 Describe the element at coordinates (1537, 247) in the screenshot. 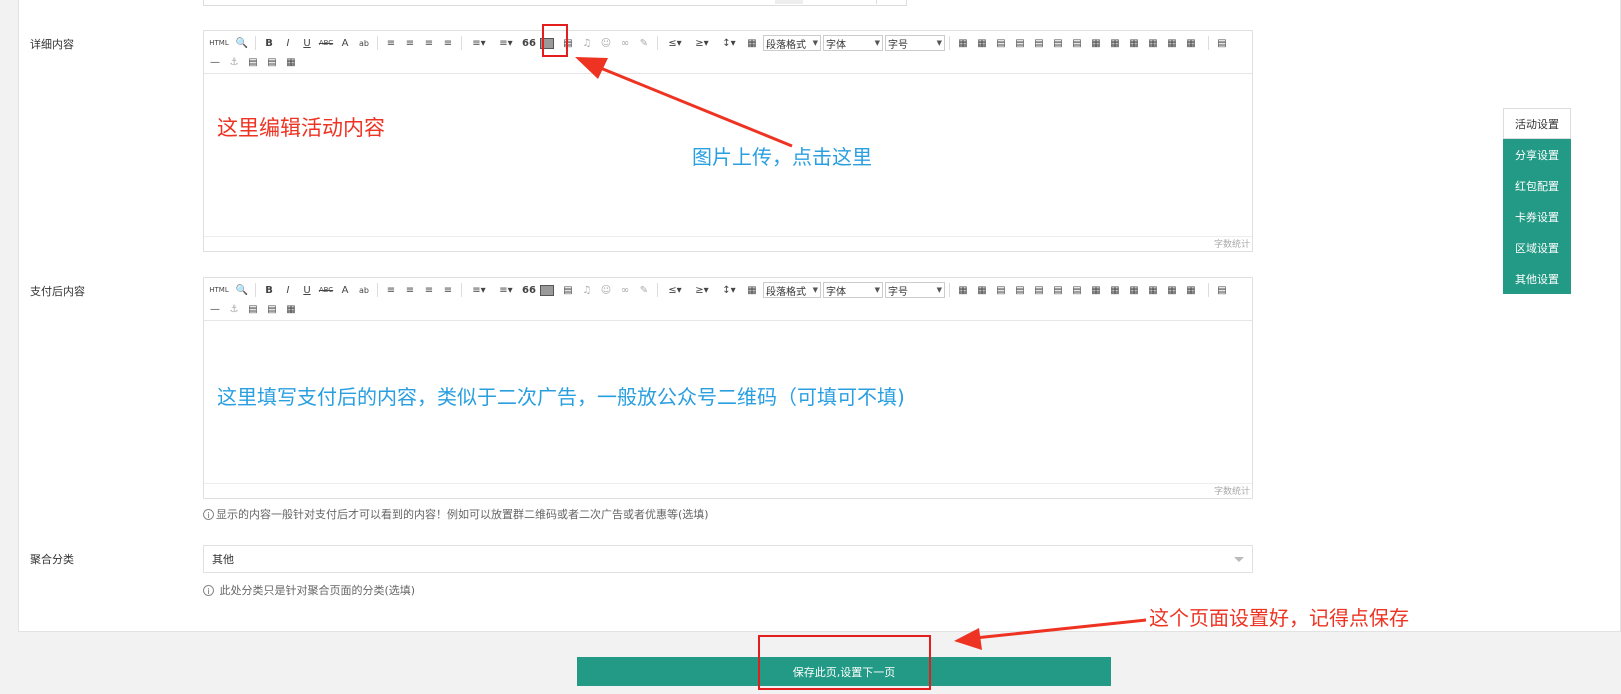

I see `side-nav-region-settings: 区域设置` at that location.